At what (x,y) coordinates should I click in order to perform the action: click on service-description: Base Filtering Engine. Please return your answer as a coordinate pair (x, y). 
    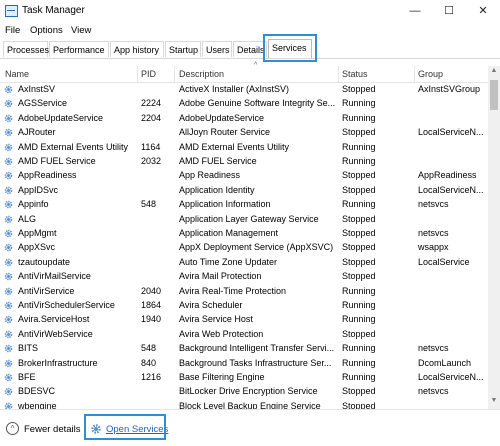
    Looking at the image, I should click on (222, 377).